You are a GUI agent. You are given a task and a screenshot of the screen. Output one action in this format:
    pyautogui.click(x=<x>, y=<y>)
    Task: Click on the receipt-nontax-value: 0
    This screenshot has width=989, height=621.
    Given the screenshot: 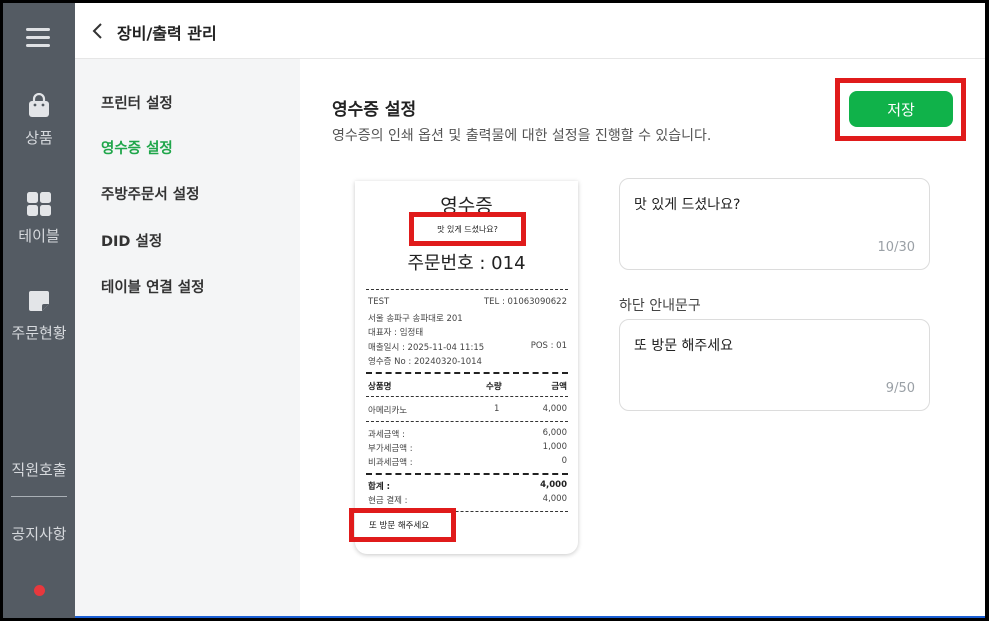 What is the action you would take?
    pyautogui.click(x=564, y=461)
    